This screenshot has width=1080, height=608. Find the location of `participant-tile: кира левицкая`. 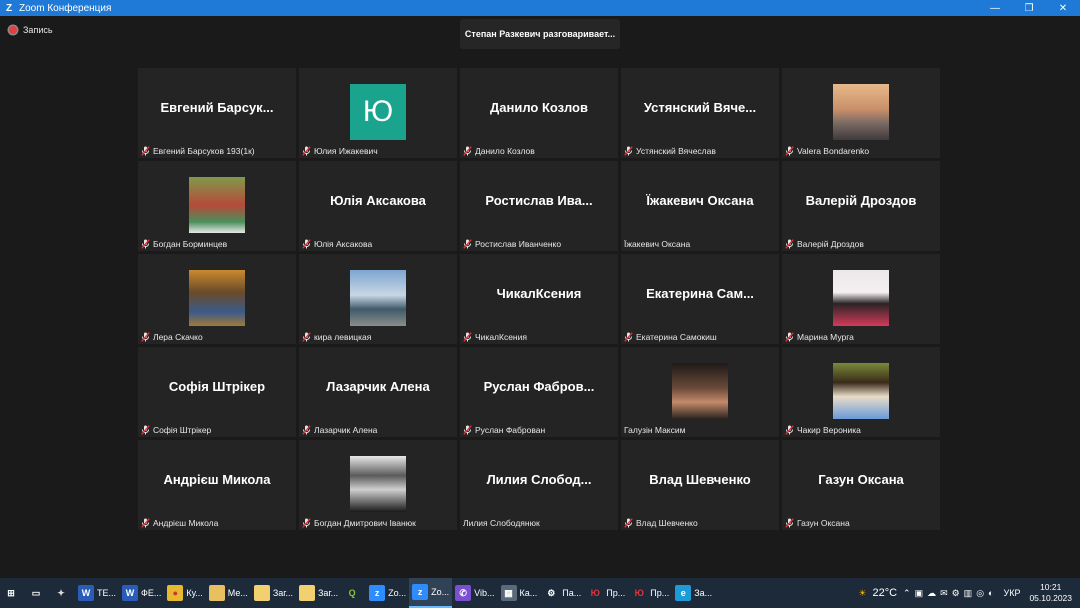

participant-tile: кира левицкая is located at coordinates (378, 299).